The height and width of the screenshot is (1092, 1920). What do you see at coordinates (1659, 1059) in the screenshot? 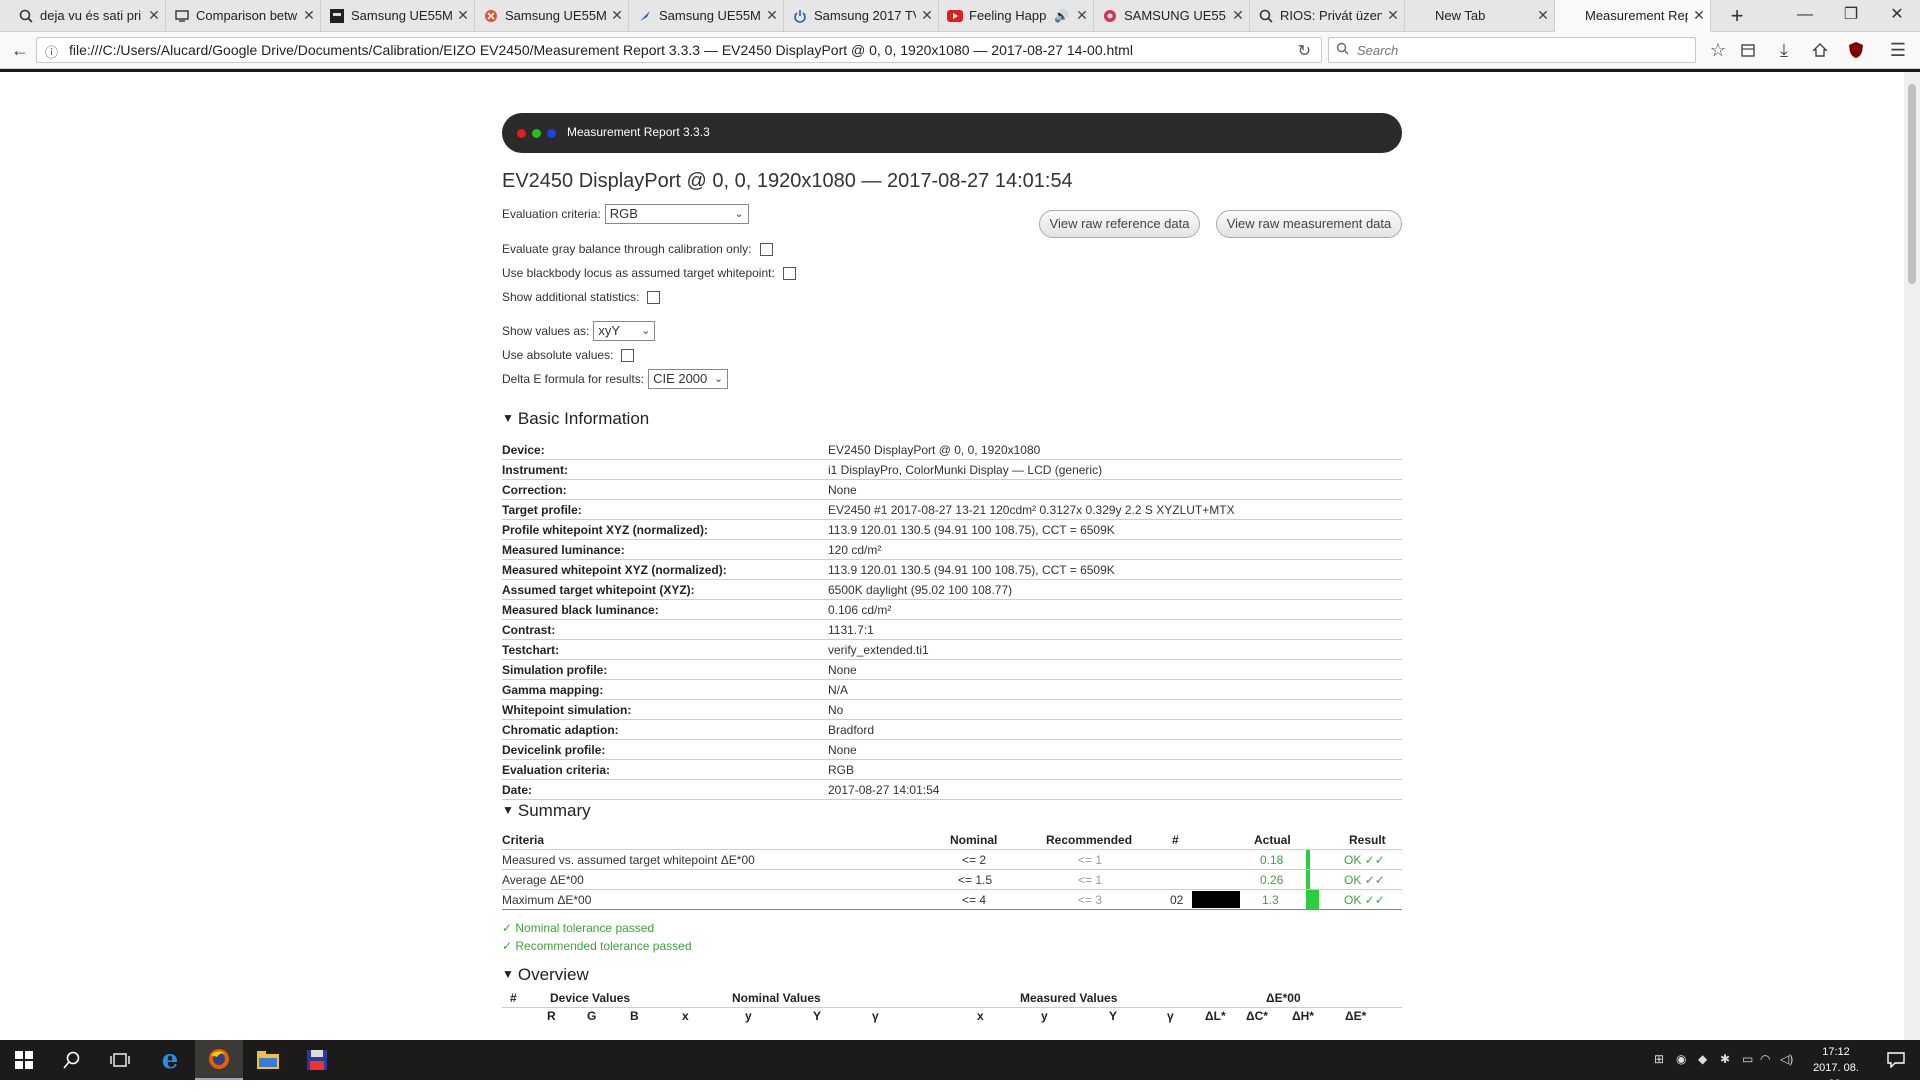
I see `tray-indicator-icon: ⊞` at bounding box center [1659, 1059].